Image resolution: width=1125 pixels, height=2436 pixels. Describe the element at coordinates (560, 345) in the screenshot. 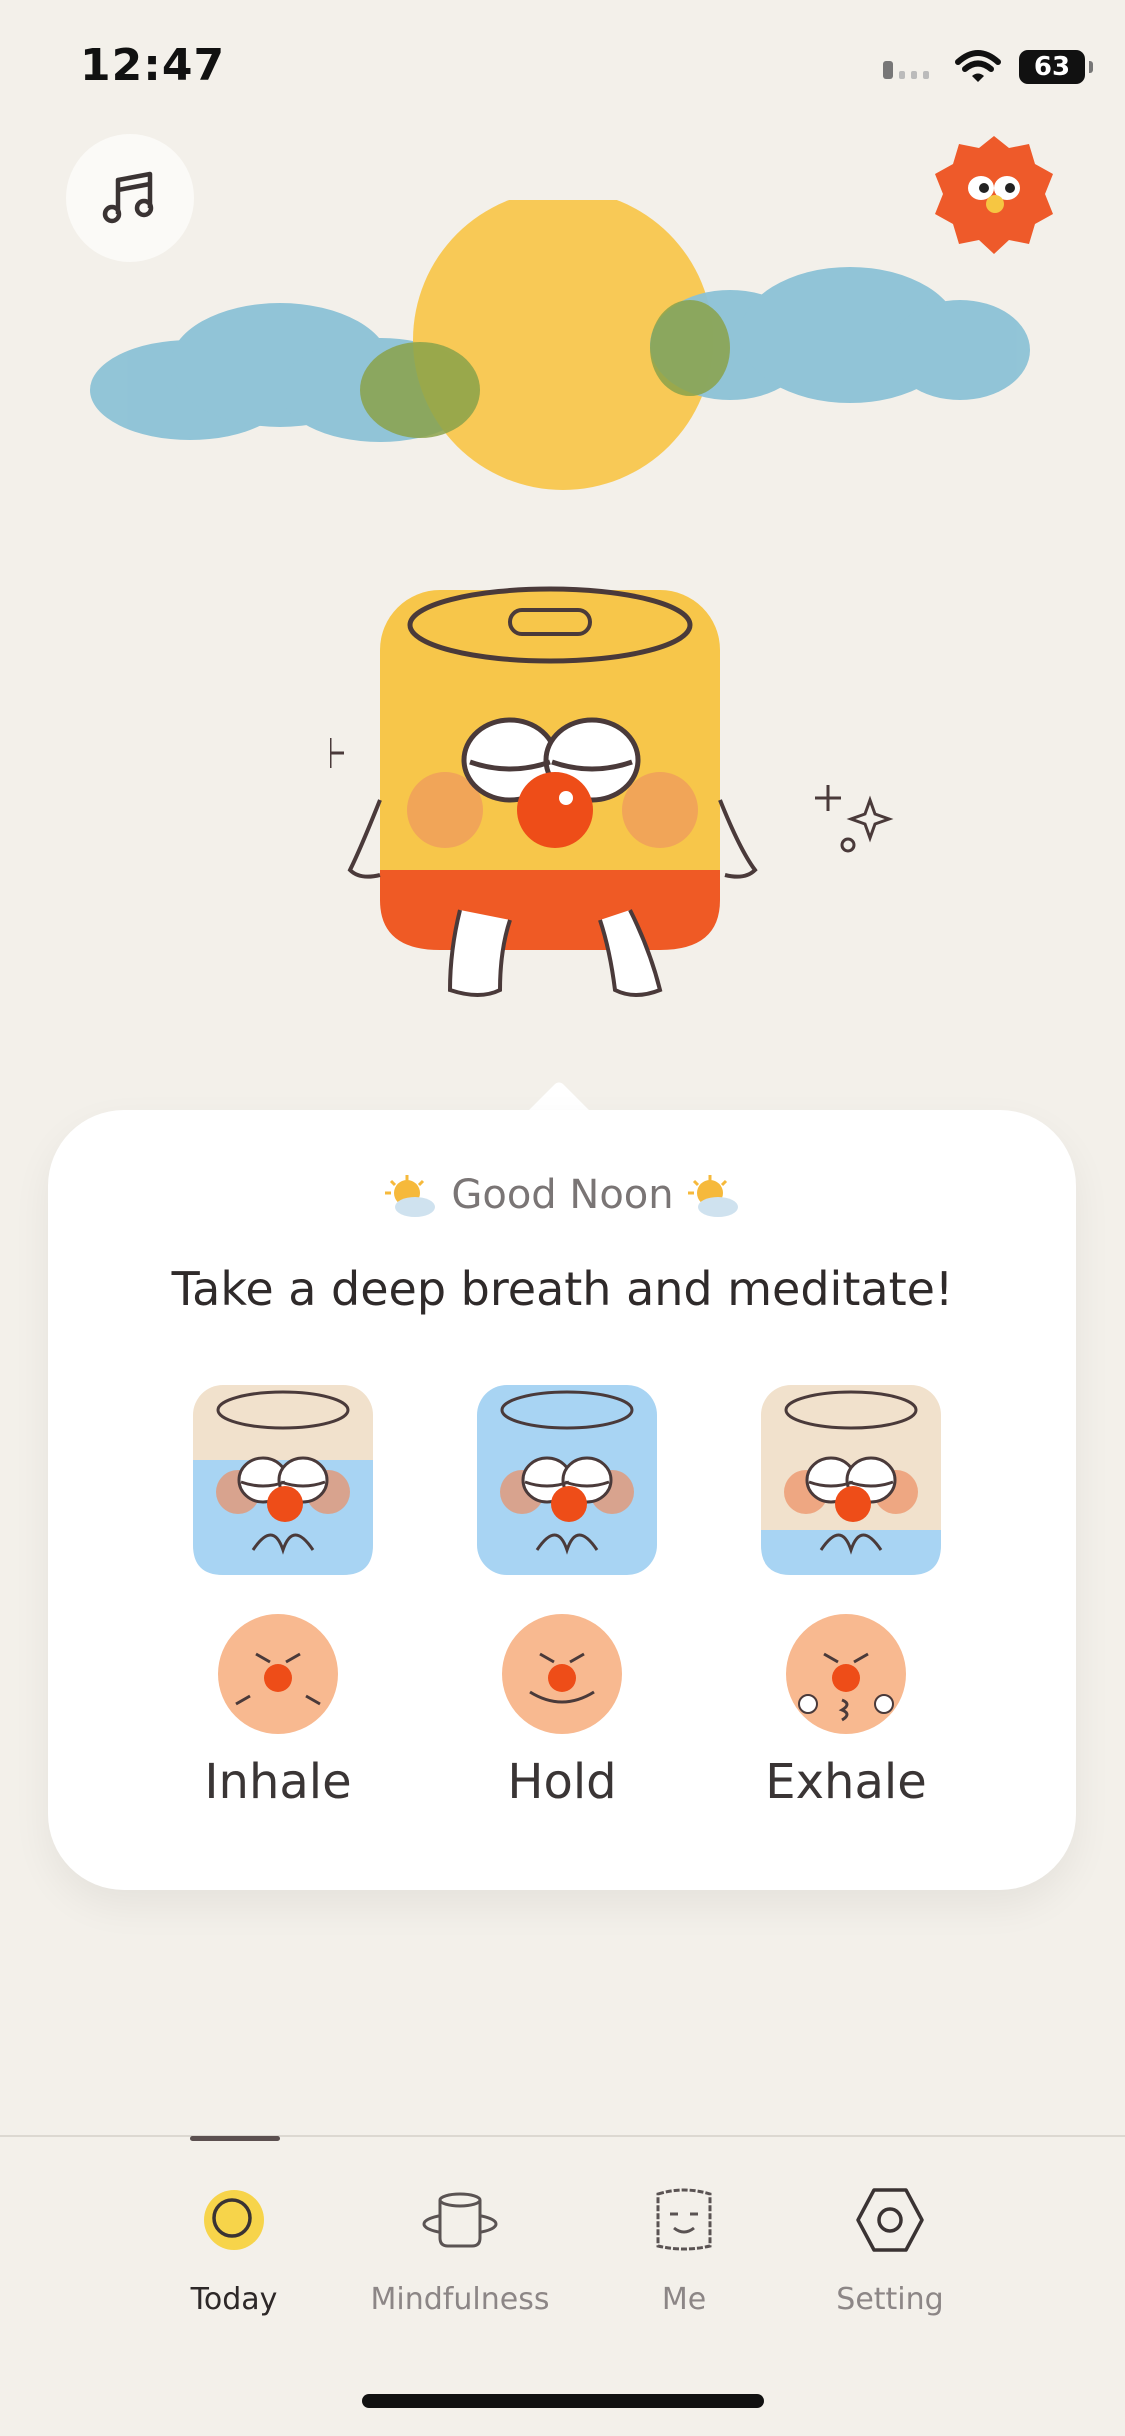

I see `sky-illustration` at that location.